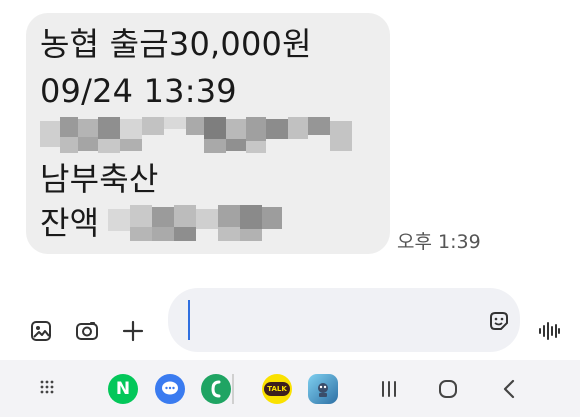 This screenshot has width=580, height=417. Describe the element at coordinates (549, 331) in the screenshot. I see `voice-waveform-icon` at that location.